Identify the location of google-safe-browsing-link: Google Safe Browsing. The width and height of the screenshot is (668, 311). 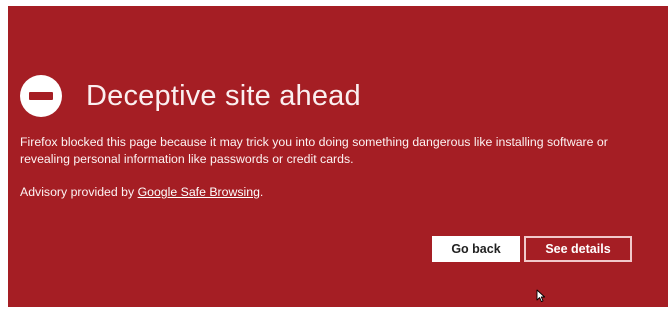
(199, 192).